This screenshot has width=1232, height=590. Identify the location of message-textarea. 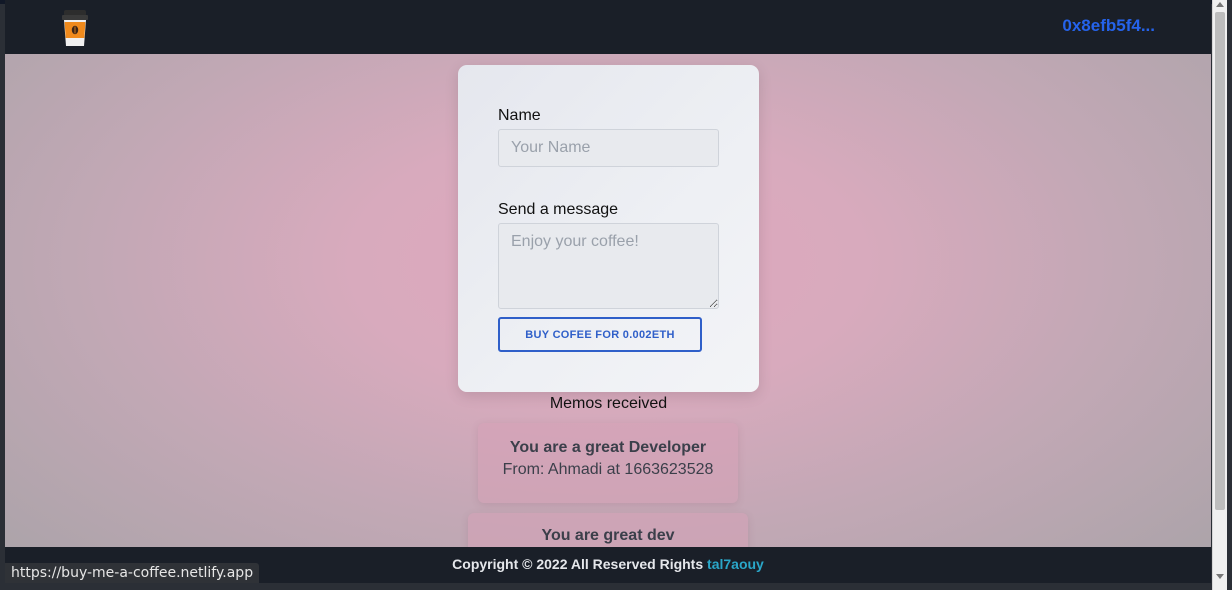
(608, 266).